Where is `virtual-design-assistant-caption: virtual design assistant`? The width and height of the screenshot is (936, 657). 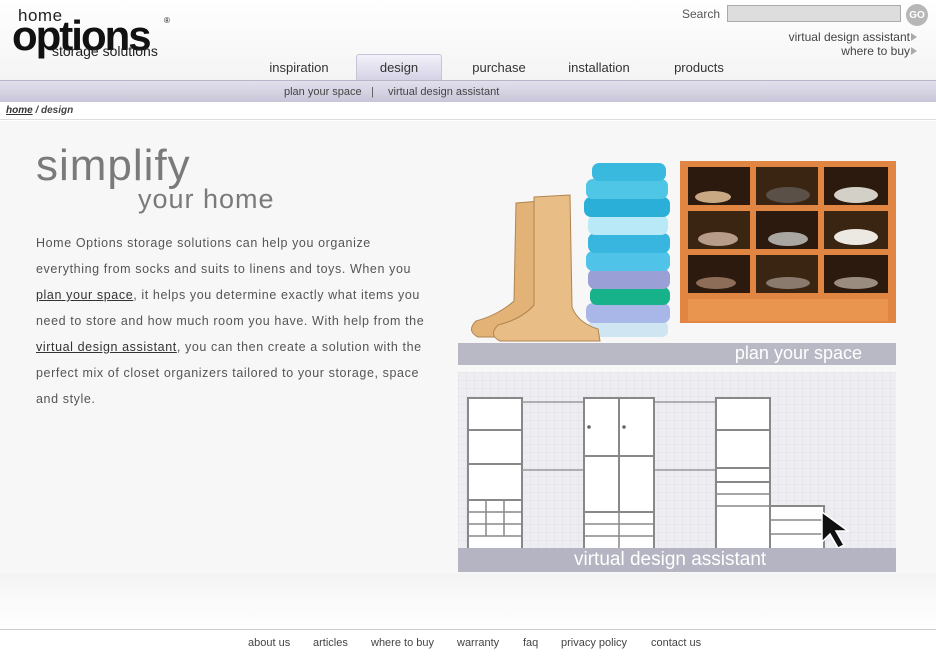 virtual-design-assistant-caption: virtual design assistant is located at coordinates (670, 559).